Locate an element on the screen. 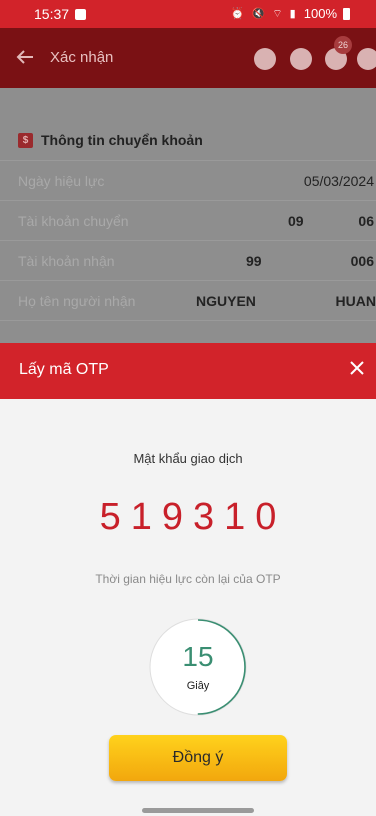 This screenshot has height=816, width=376. otp-sheet-header: Lấy mã OTP is located at coordinates (188, 371).